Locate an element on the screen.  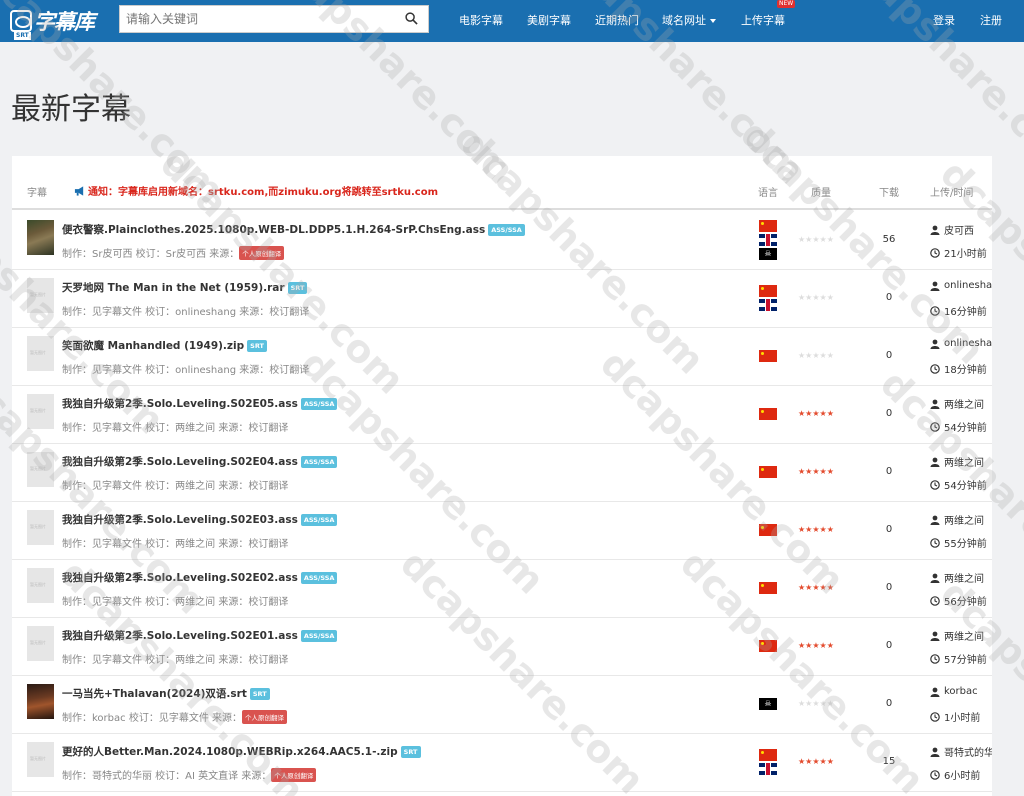
upload-time: 56分钟前 is located at coordinates (958, 600).